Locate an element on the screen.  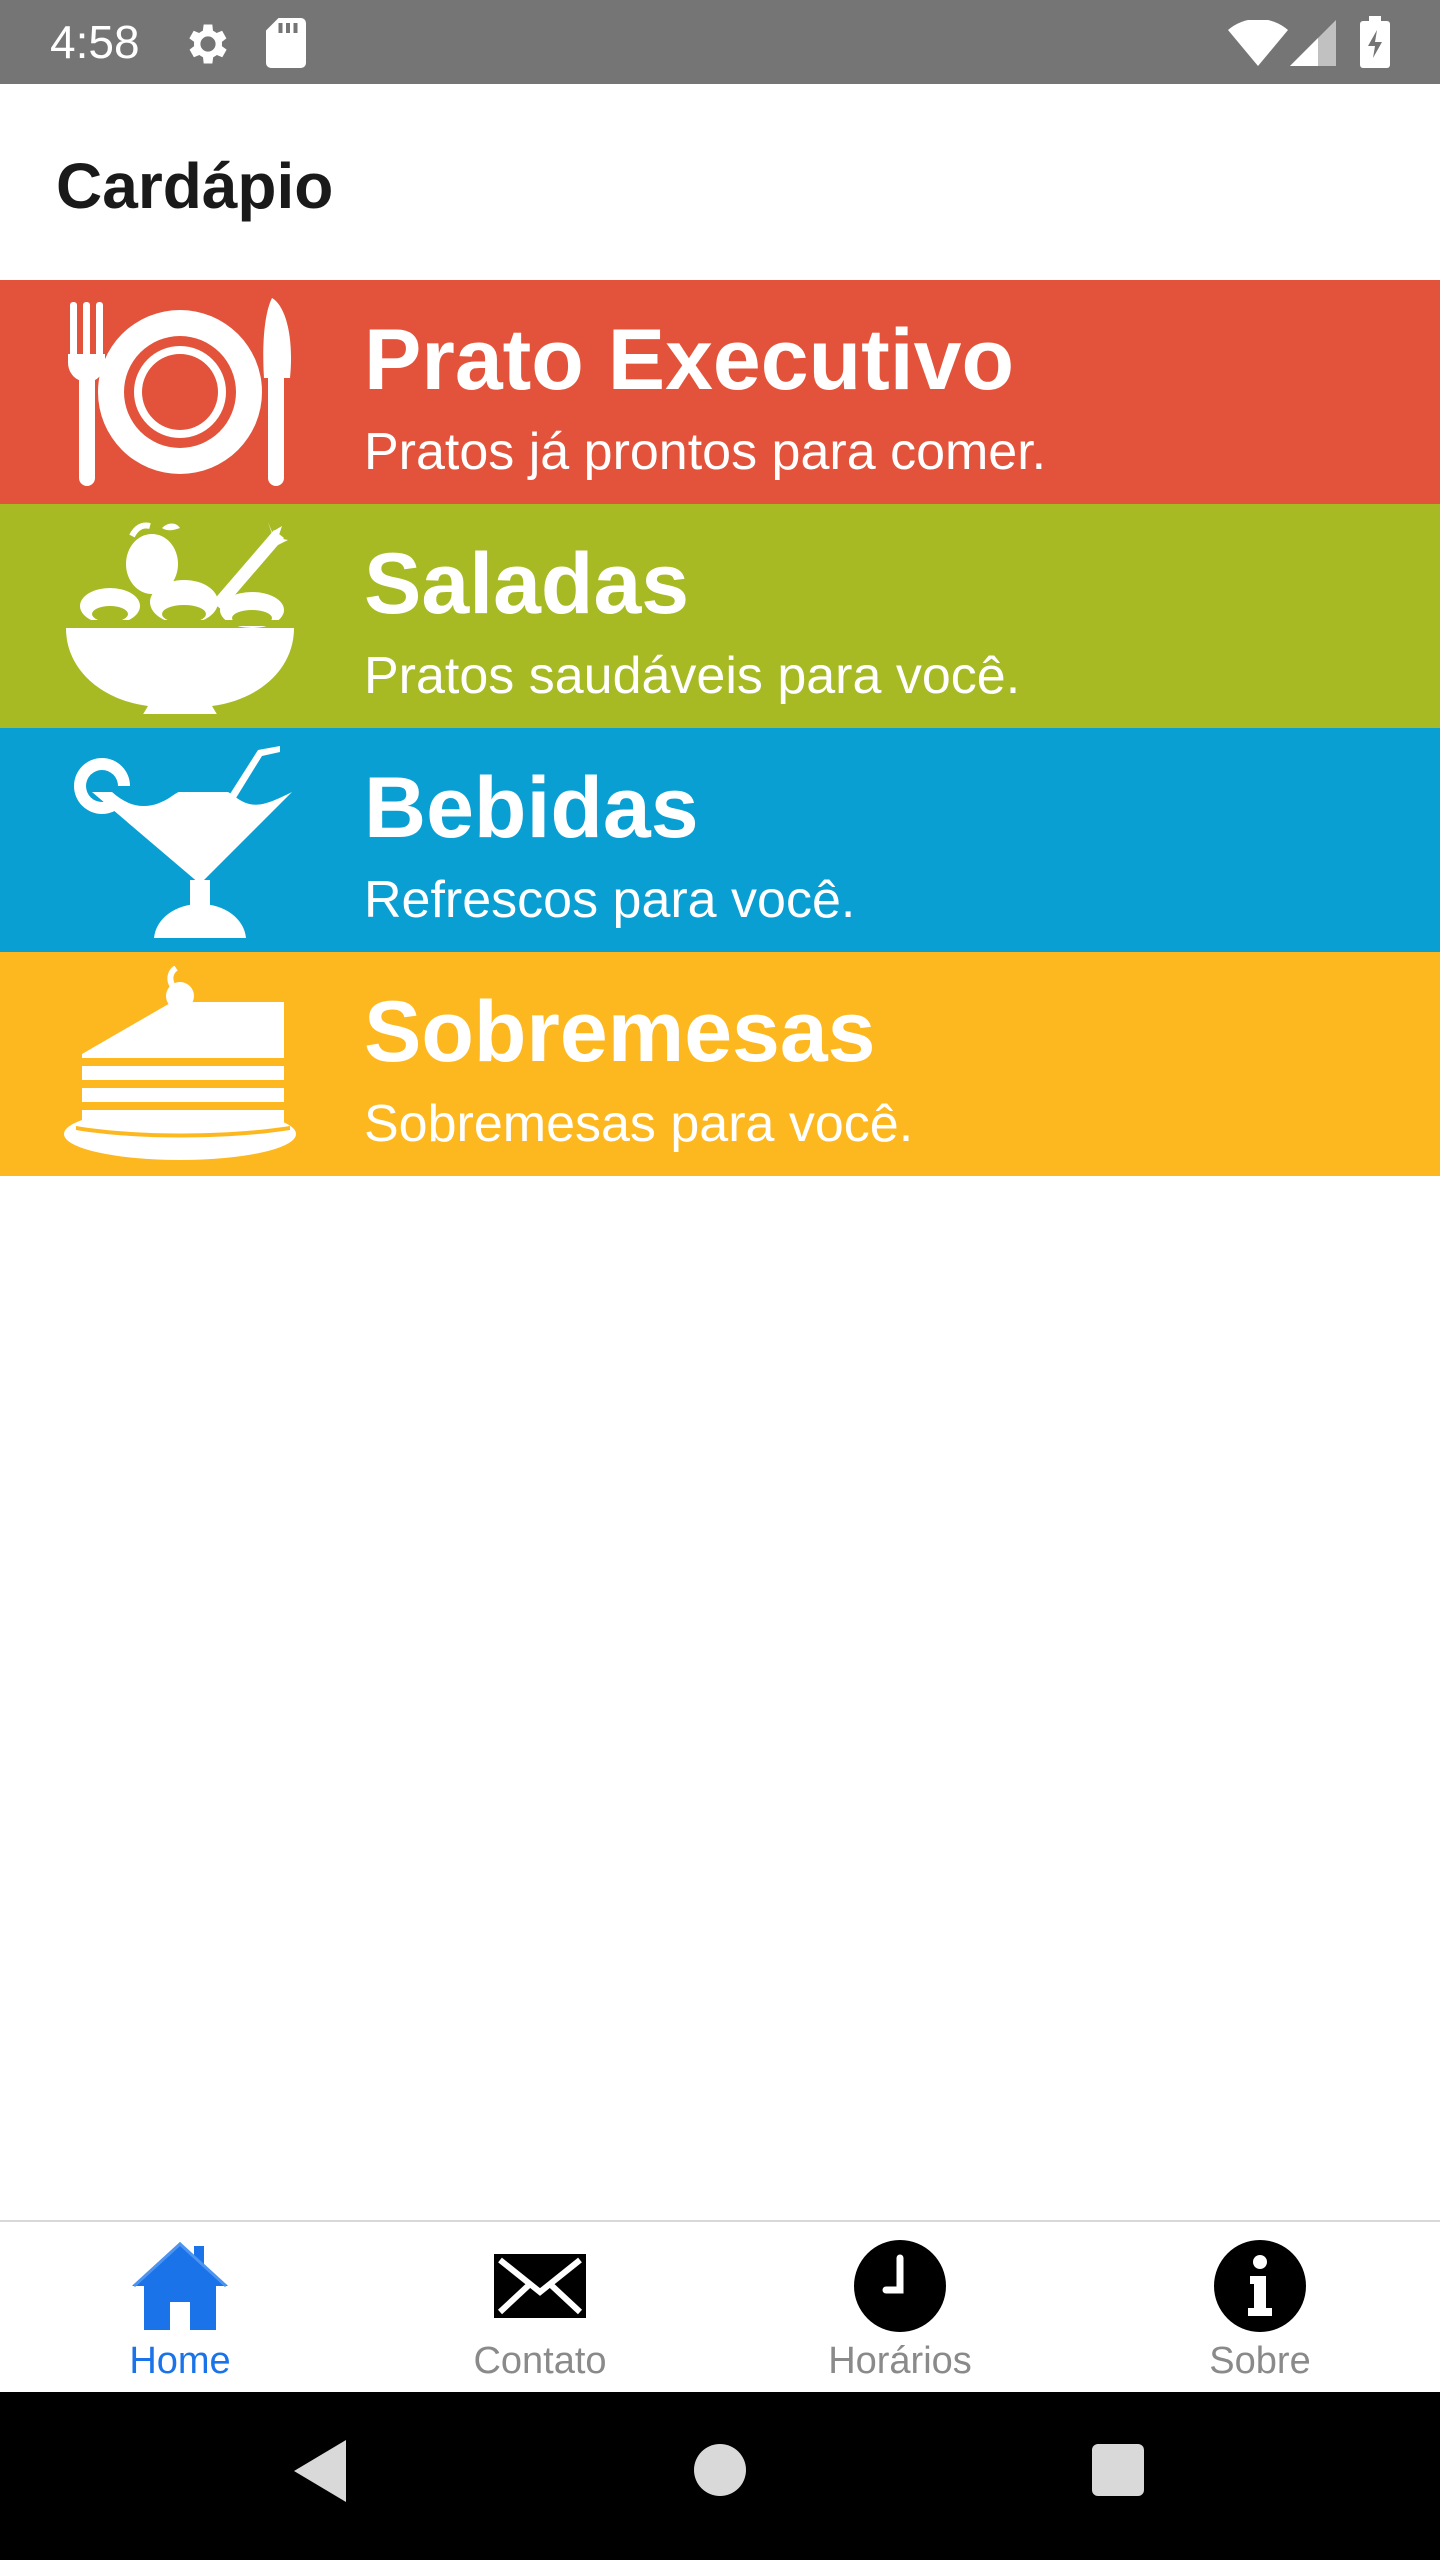
system-nav-bar is located at coordinates (720, 2476).